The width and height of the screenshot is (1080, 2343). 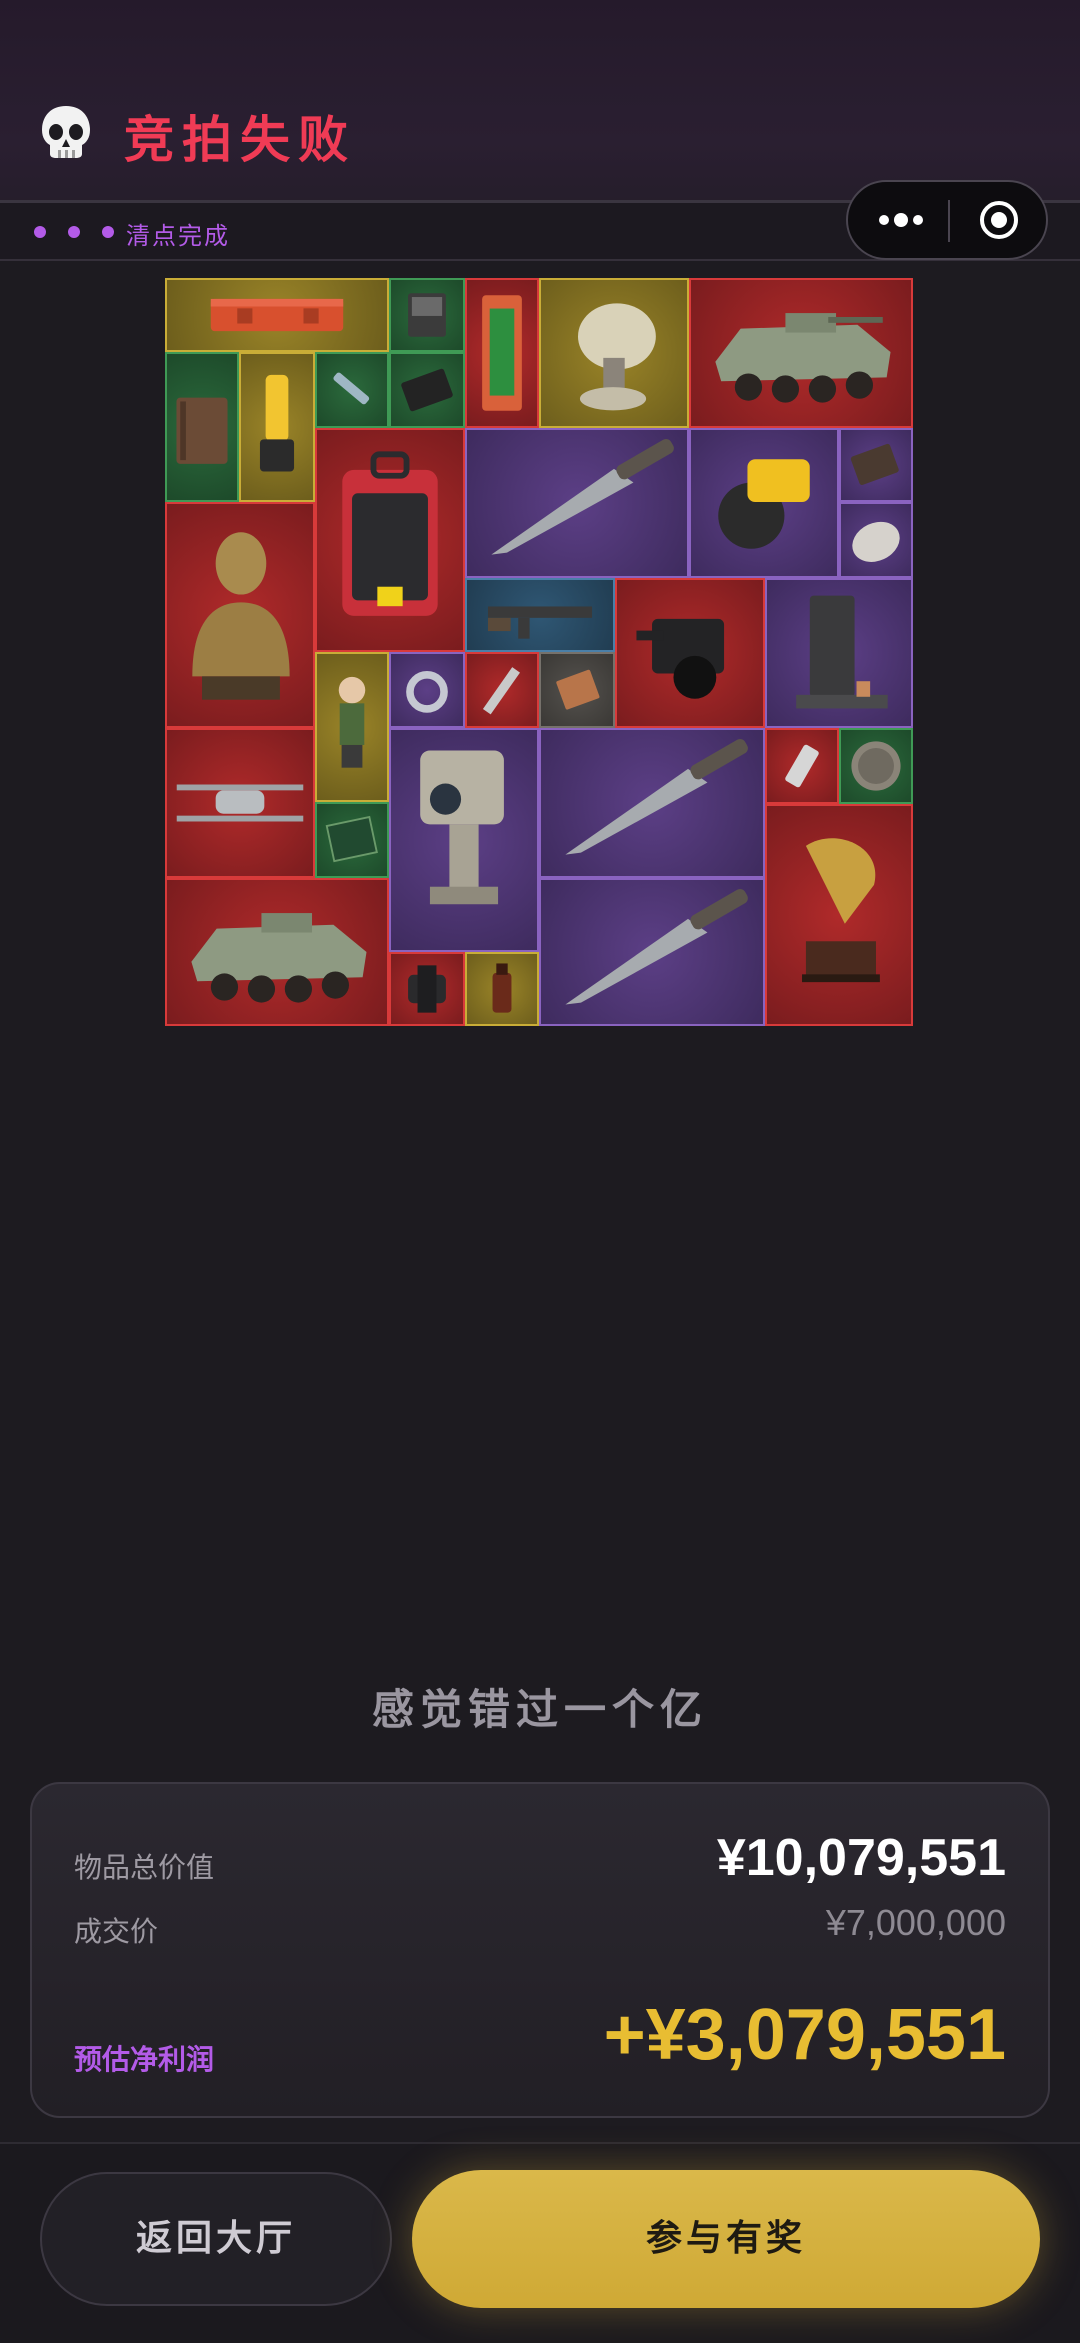 I want to click on join-reward-button: 参与有奖, so click(x=726, y=2239).